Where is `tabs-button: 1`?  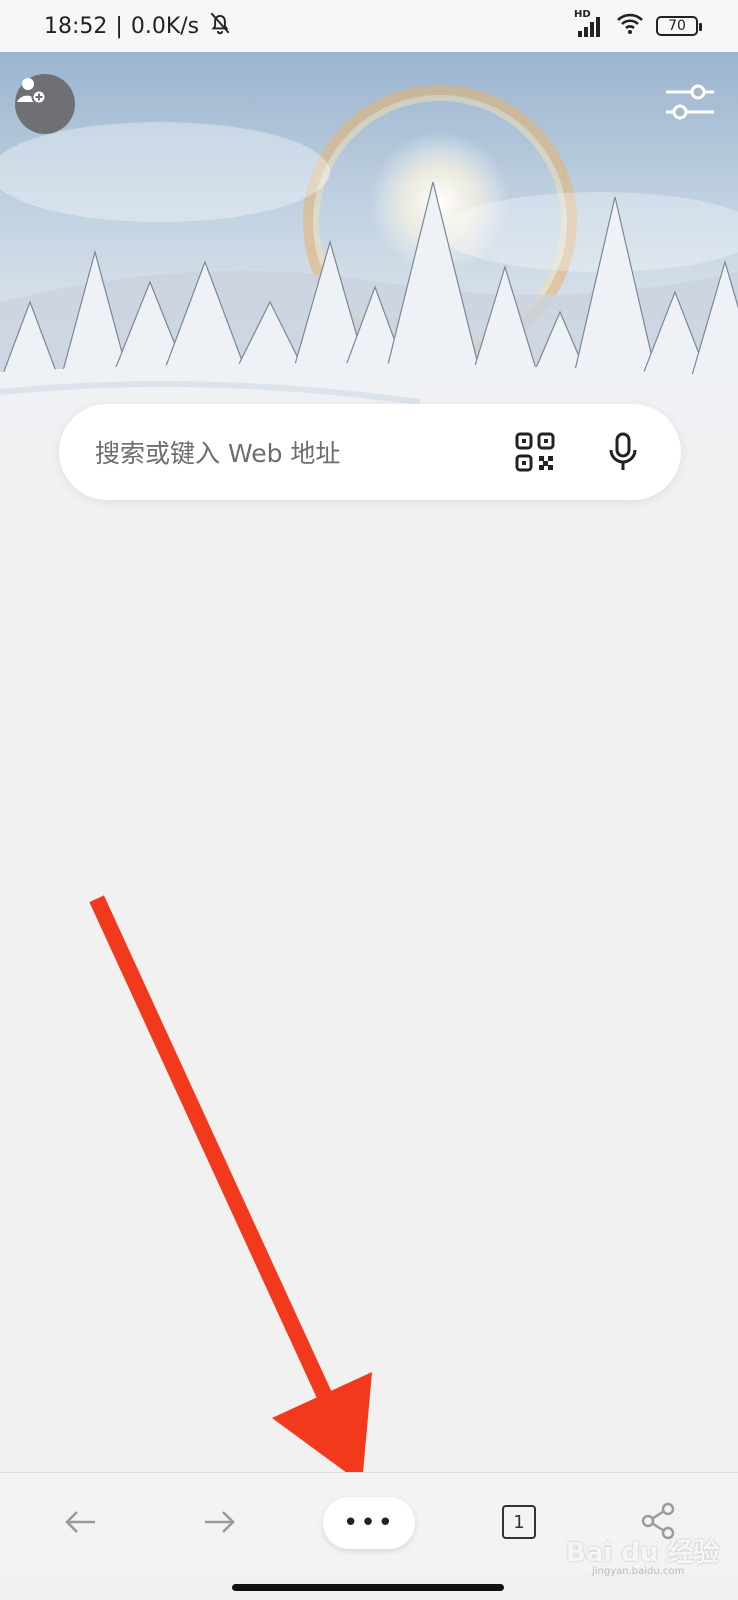 tabs-button: 1 is located at coordinates (519, 1522).